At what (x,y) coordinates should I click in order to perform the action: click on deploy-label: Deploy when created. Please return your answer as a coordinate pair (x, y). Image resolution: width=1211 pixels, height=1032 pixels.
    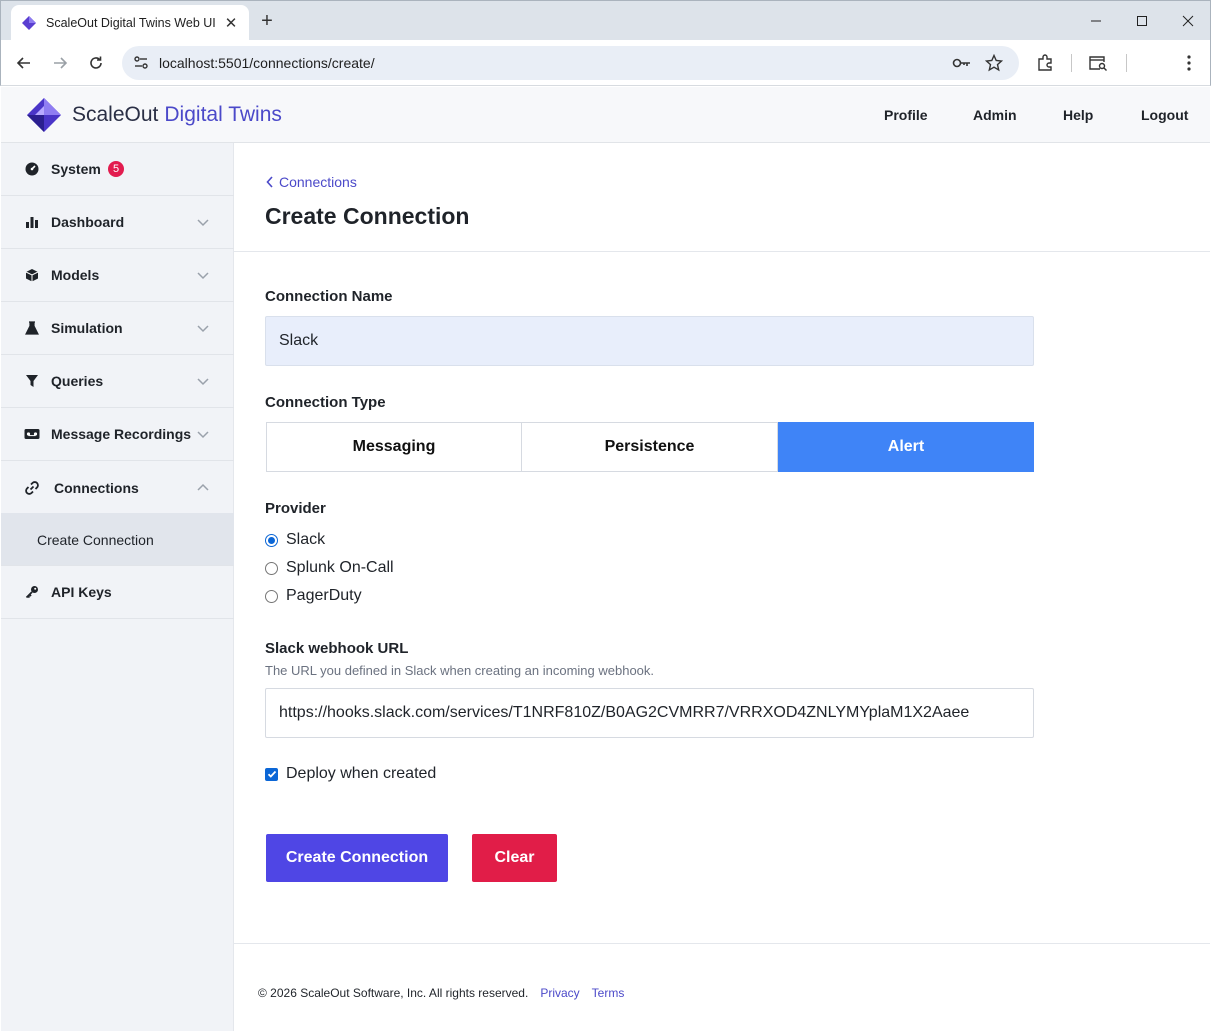
    Looking at the image, I should click on (361, 773).